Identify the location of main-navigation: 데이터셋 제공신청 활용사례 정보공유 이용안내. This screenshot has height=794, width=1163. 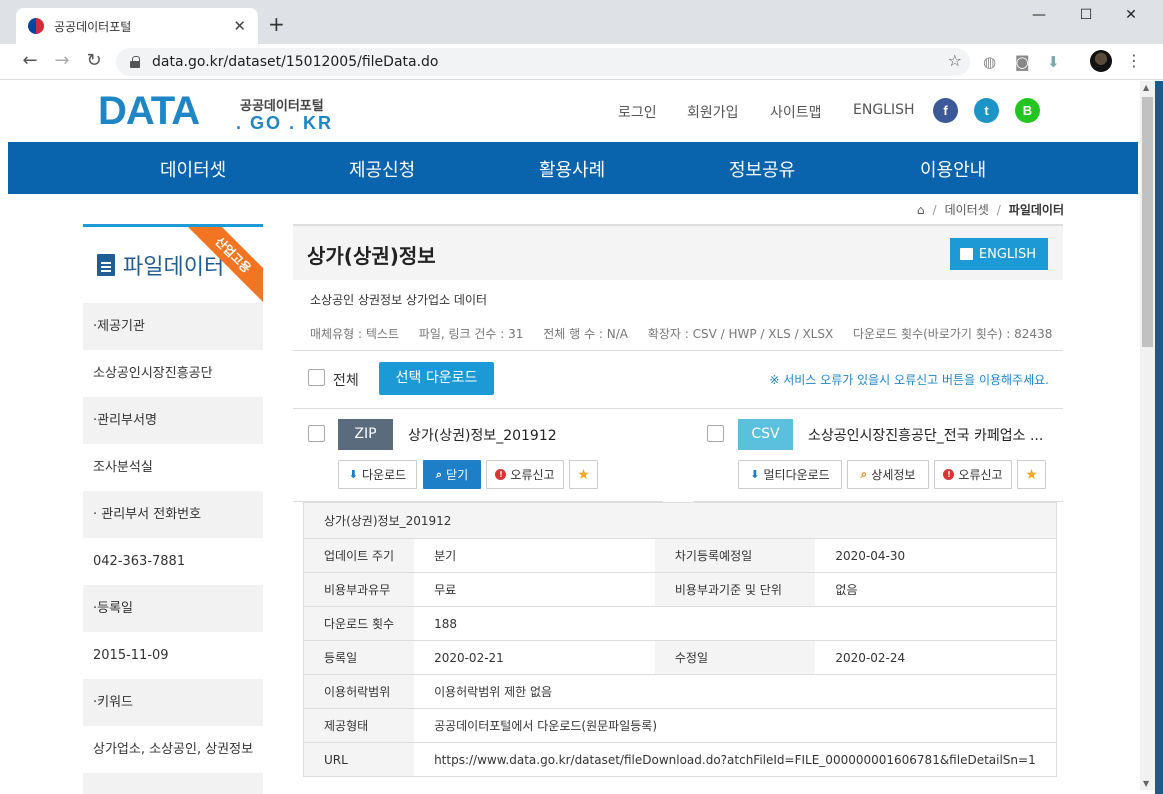
(573, 168).